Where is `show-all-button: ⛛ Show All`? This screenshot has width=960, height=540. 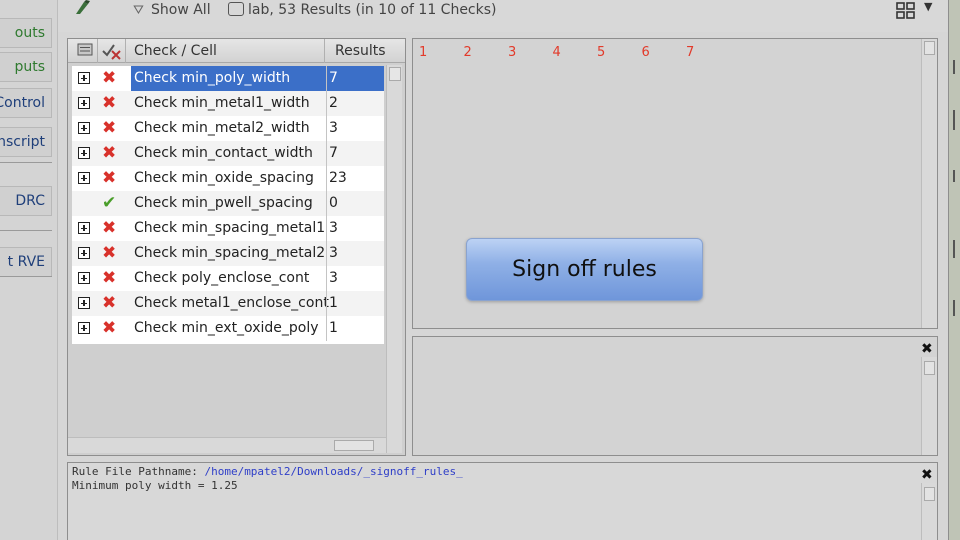 show-all-button: ⛛ Show All is located at coordinates (172, 10).